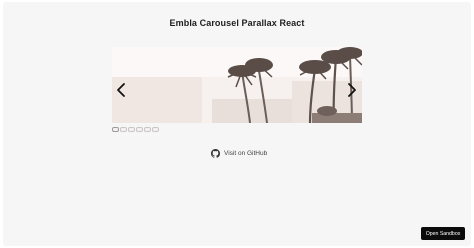 The height and width of the screenshot is (248, 474). I want to click on prev-slide-button, so click(121, 90).